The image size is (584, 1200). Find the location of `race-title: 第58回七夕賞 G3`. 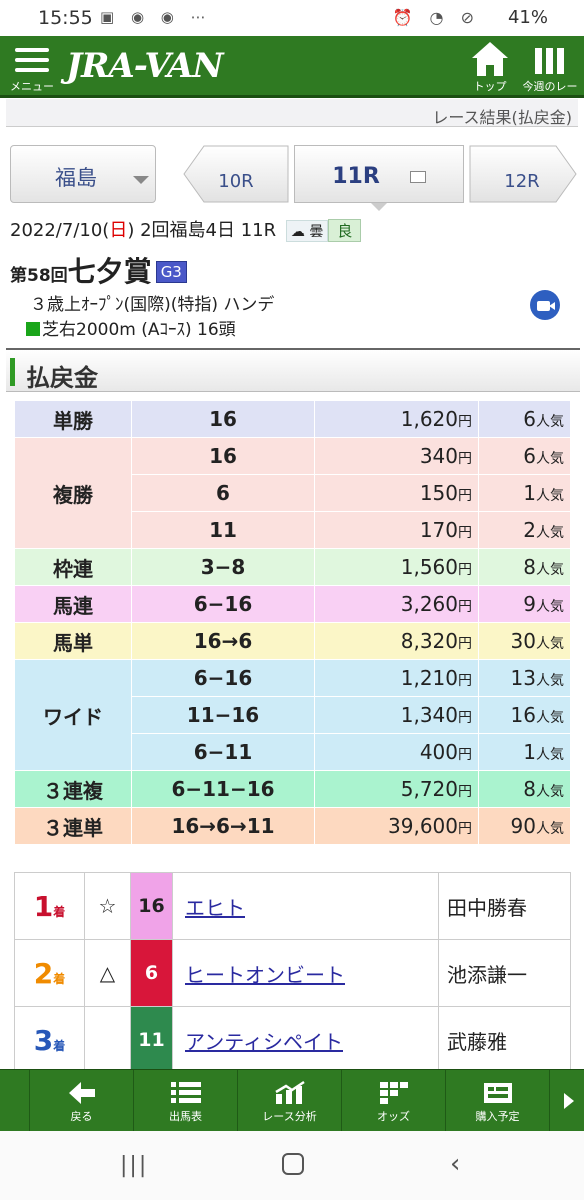

race-title: 第58回七夕賞 G3 is located at coordinates (98, 270).